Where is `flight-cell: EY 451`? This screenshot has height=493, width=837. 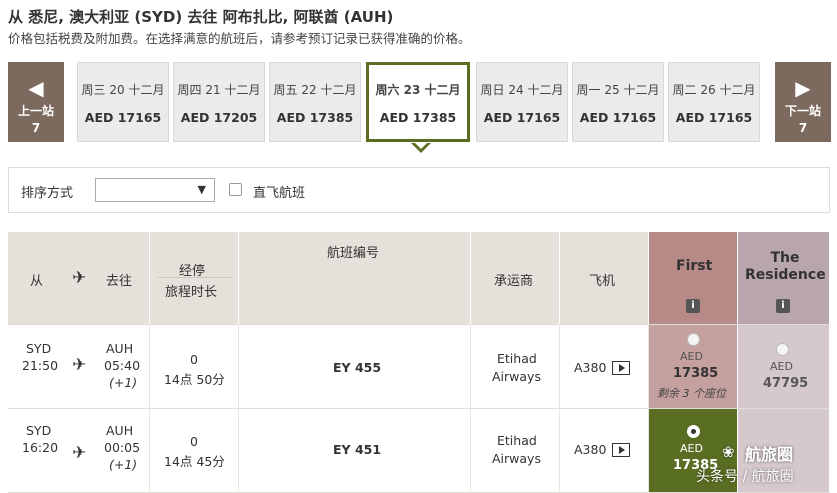 flight-cell: EY 451 is located at coordinates (355, 451).